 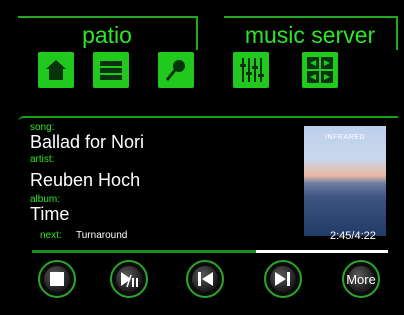 I want to click on album-name: Time, so click(x=50, y=214).